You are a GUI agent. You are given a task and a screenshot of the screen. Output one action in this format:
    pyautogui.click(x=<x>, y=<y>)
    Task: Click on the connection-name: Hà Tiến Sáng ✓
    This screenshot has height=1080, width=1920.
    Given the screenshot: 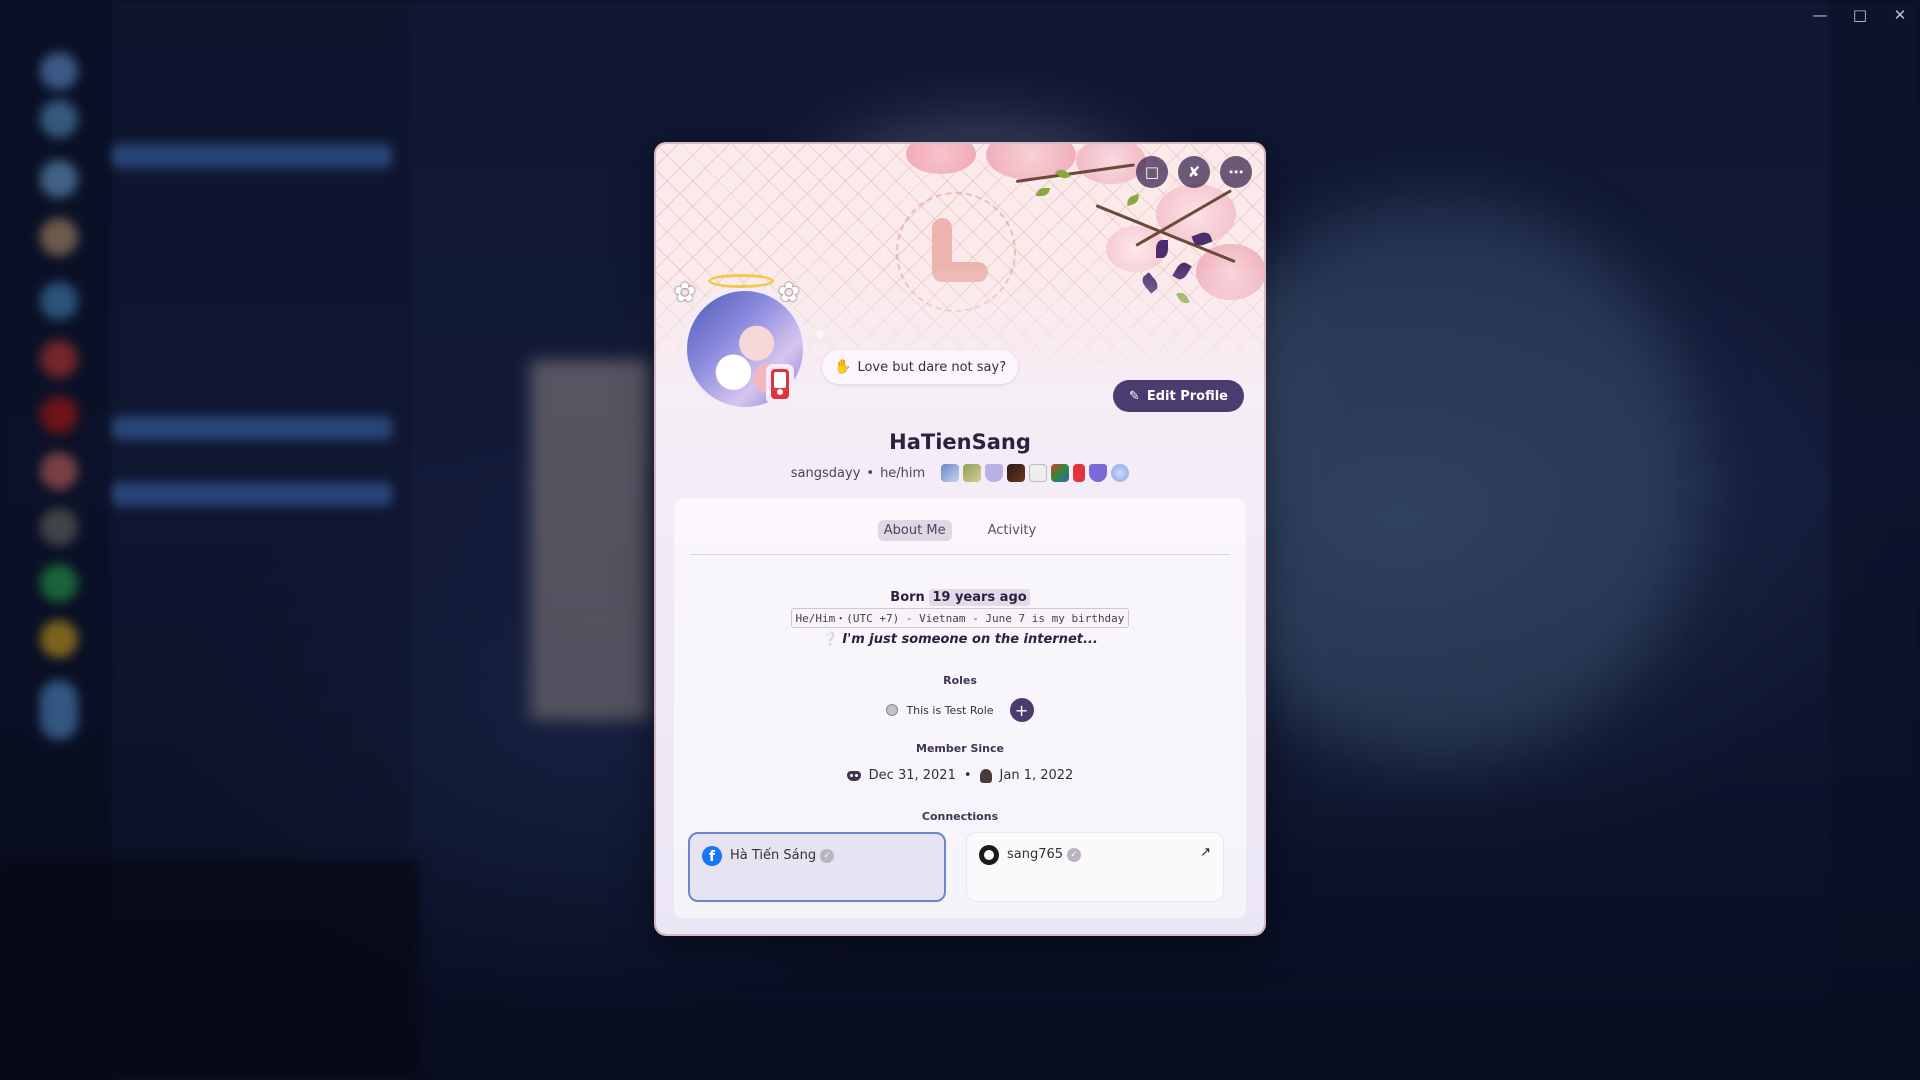 What is the action you would take?
    pyautogui.click(x=782, y=856)
    